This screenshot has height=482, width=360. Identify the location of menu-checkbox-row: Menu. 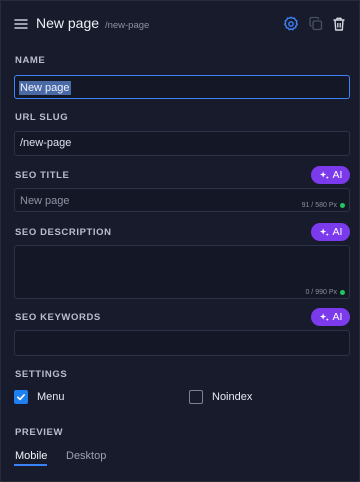
(39, 397).